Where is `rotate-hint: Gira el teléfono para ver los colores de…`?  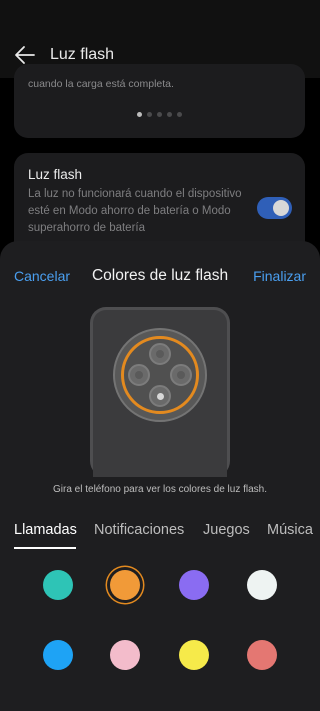 rotate-hint: Gira el teléfono para ver los colores de… is located at coordinates (160, 489).